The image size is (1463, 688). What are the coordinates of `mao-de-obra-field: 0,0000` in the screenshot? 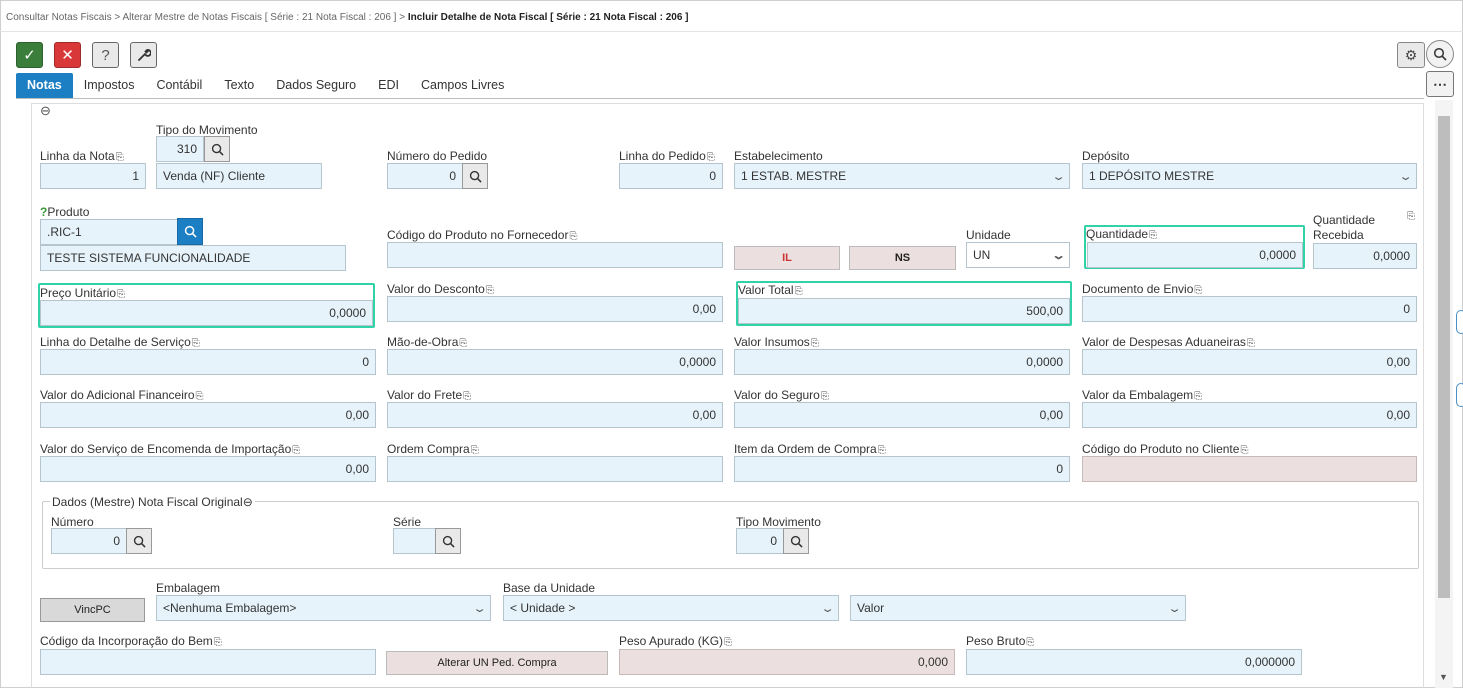 It's located at (555, 362).